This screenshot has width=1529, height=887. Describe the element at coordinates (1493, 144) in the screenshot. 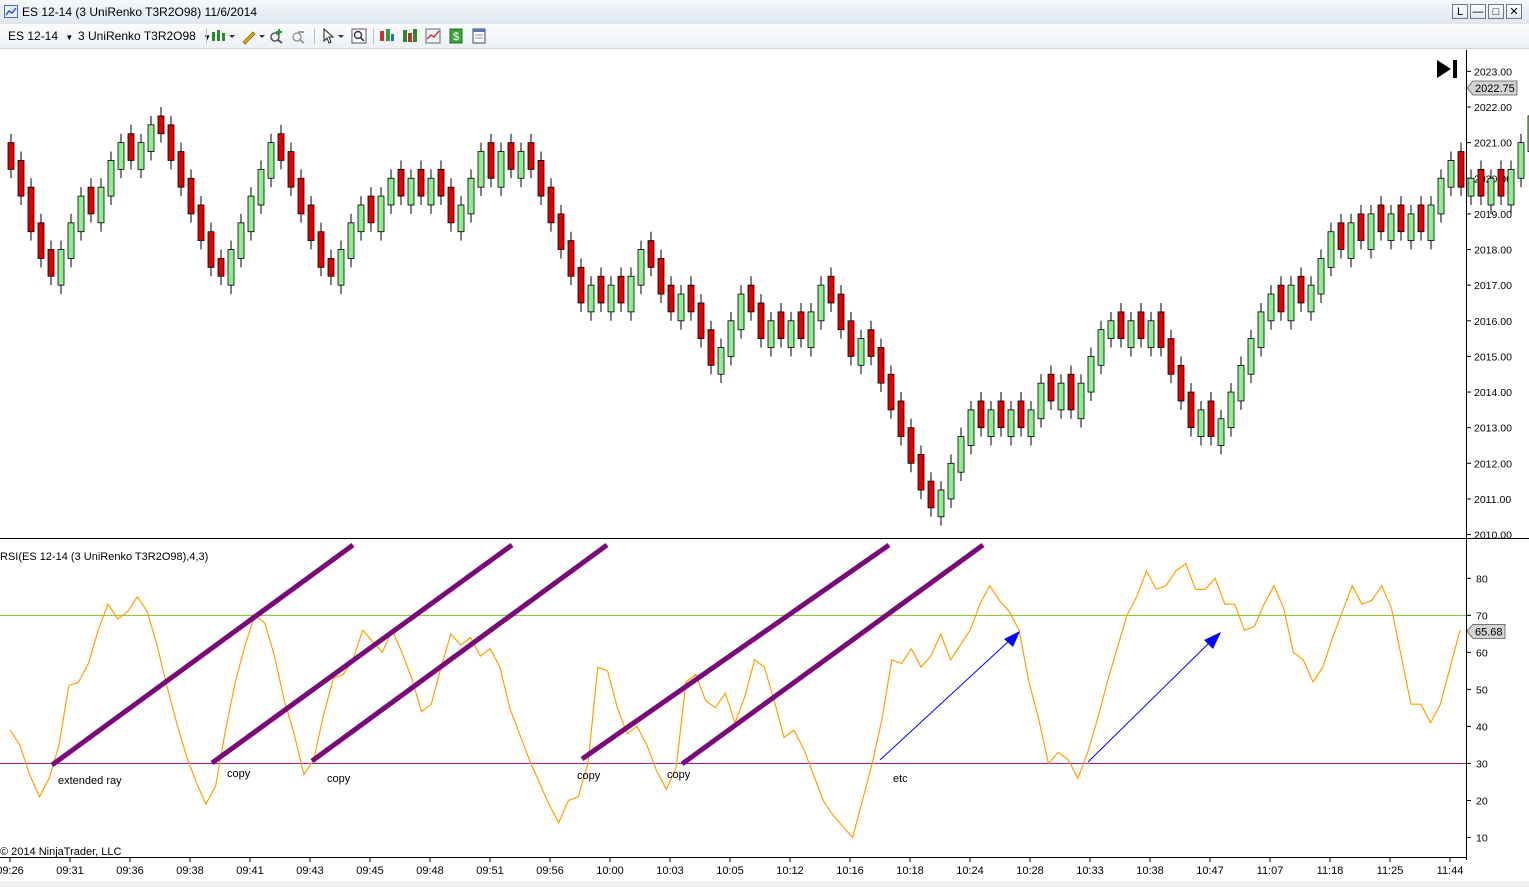

I see `price-tick-label: 2021.00` at that location.